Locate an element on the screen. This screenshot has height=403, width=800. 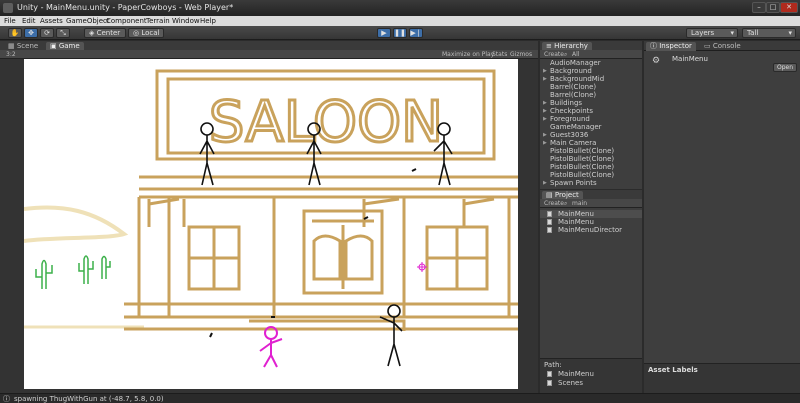
folder-icon: ▤ is located at coordinates (550, 195).